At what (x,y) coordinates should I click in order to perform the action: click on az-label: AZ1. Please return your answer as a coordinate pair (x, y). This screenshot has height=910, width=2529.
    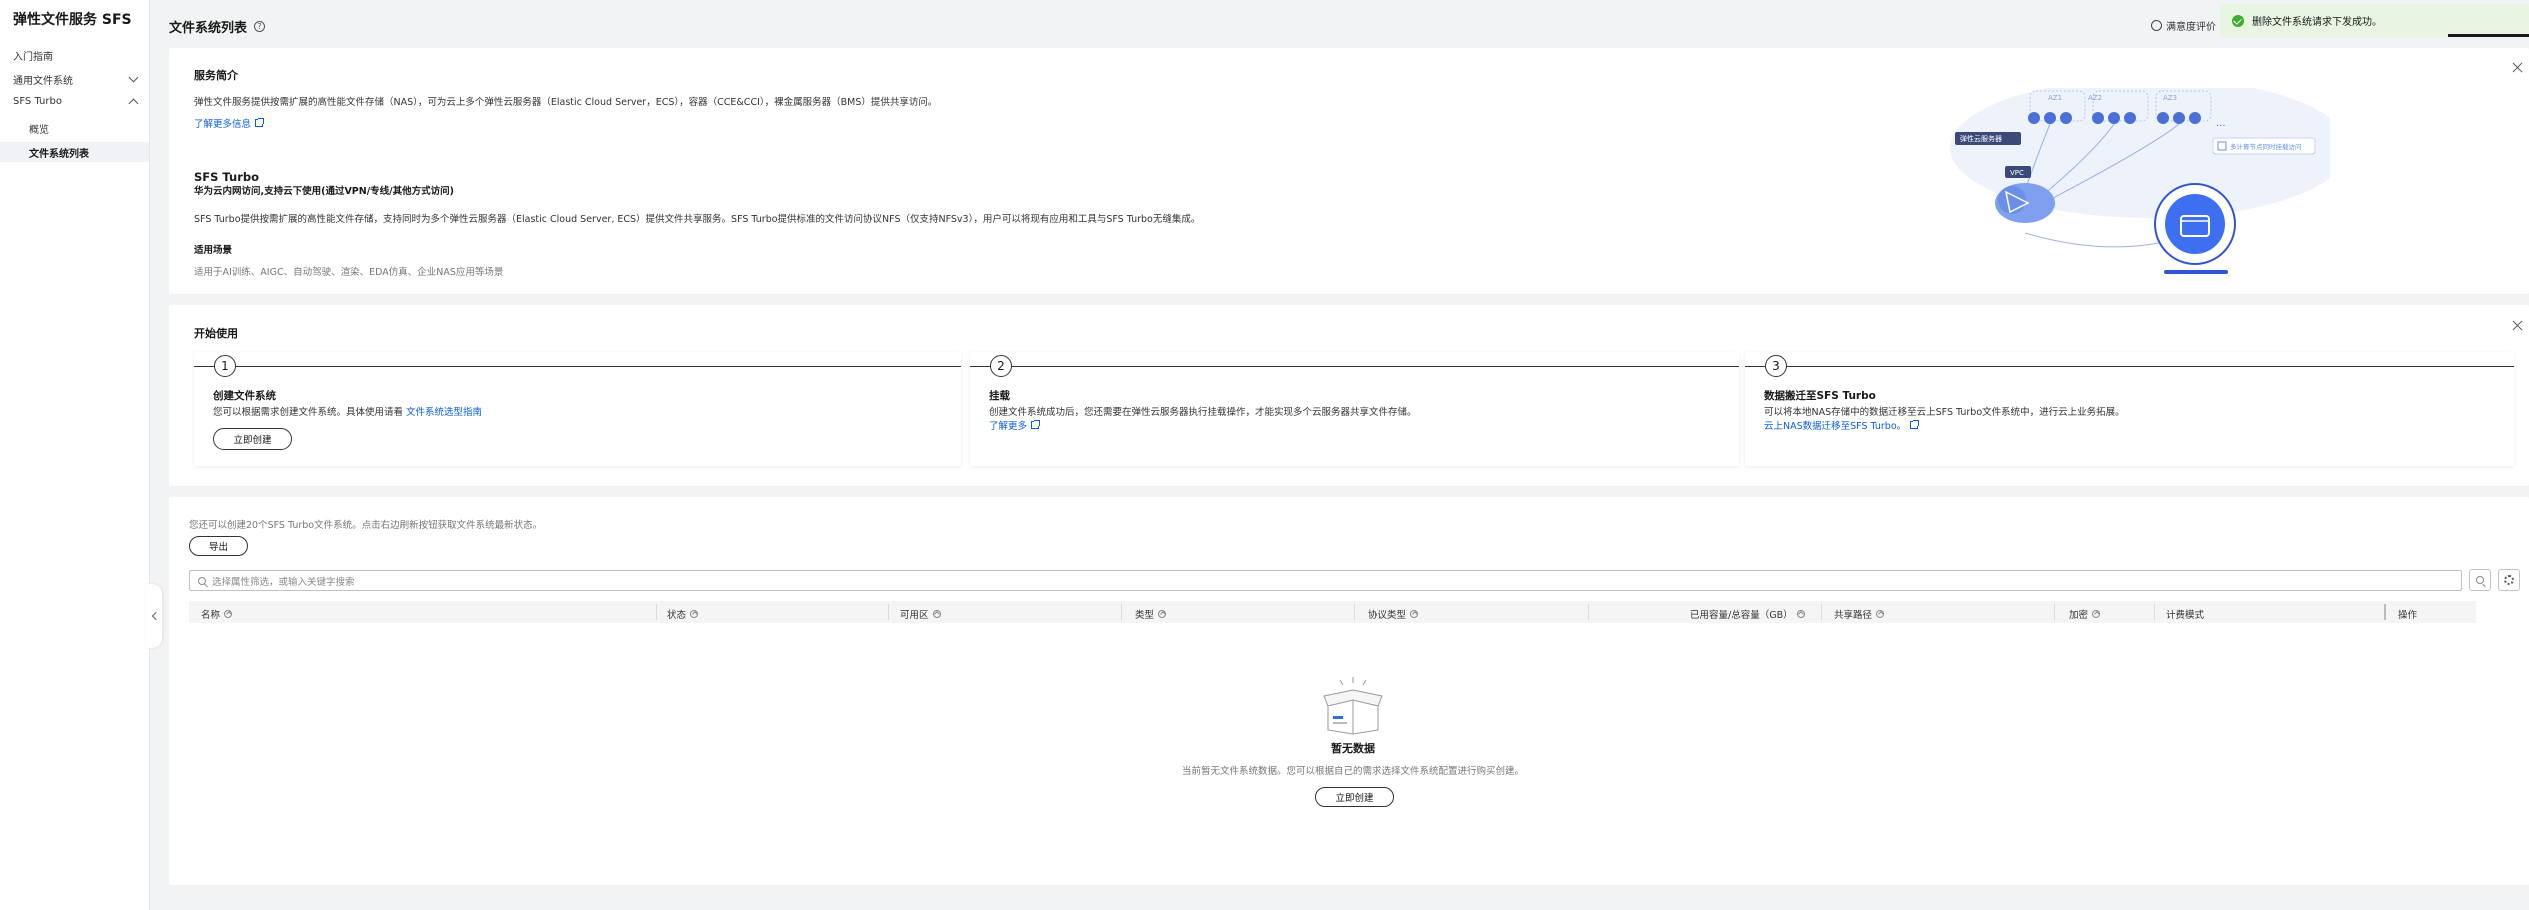
    Looking at the image, I should click on (2055, 98).